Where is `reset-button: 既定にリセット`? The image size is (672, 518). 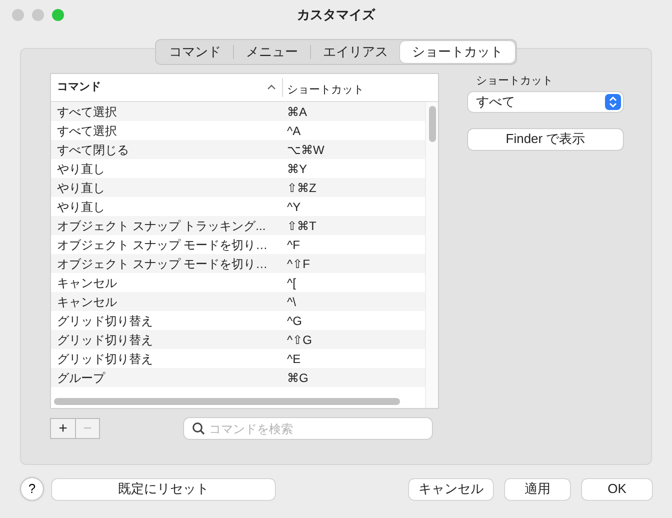 reset-button: 既定にリセット is located at coordinates (163, 489).